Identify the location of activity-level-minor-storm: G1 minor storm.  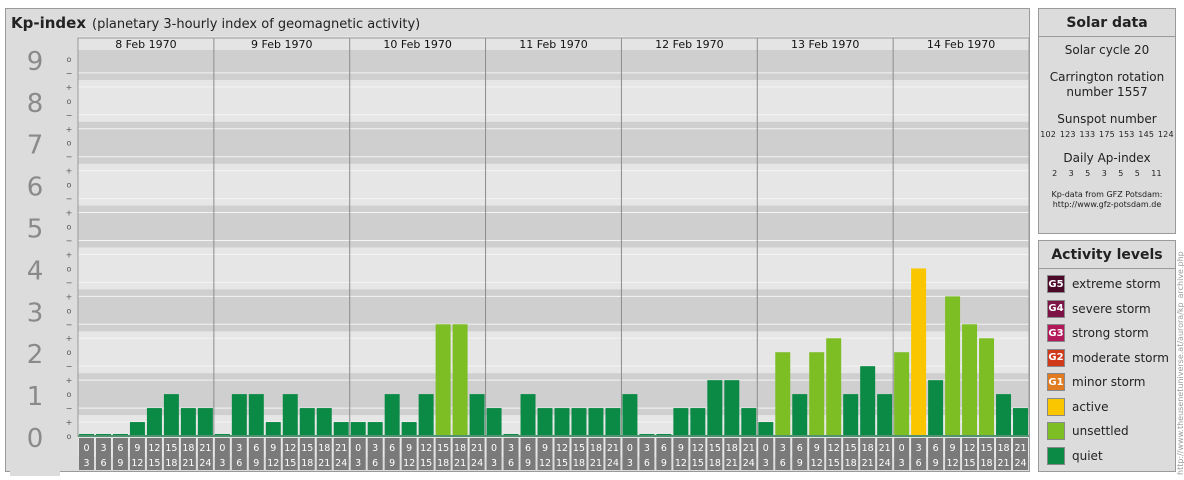
(1111, 382).